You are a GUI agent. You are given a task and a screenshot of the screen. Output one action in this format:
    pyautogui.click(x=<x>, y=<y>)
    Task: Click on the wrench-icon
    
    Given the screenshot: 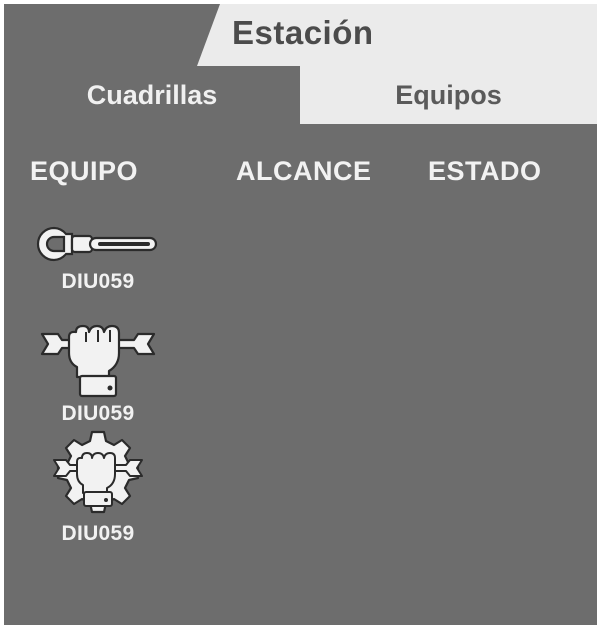 What is the action you would take?
    pyautogui.click(x=97, y=244)
    